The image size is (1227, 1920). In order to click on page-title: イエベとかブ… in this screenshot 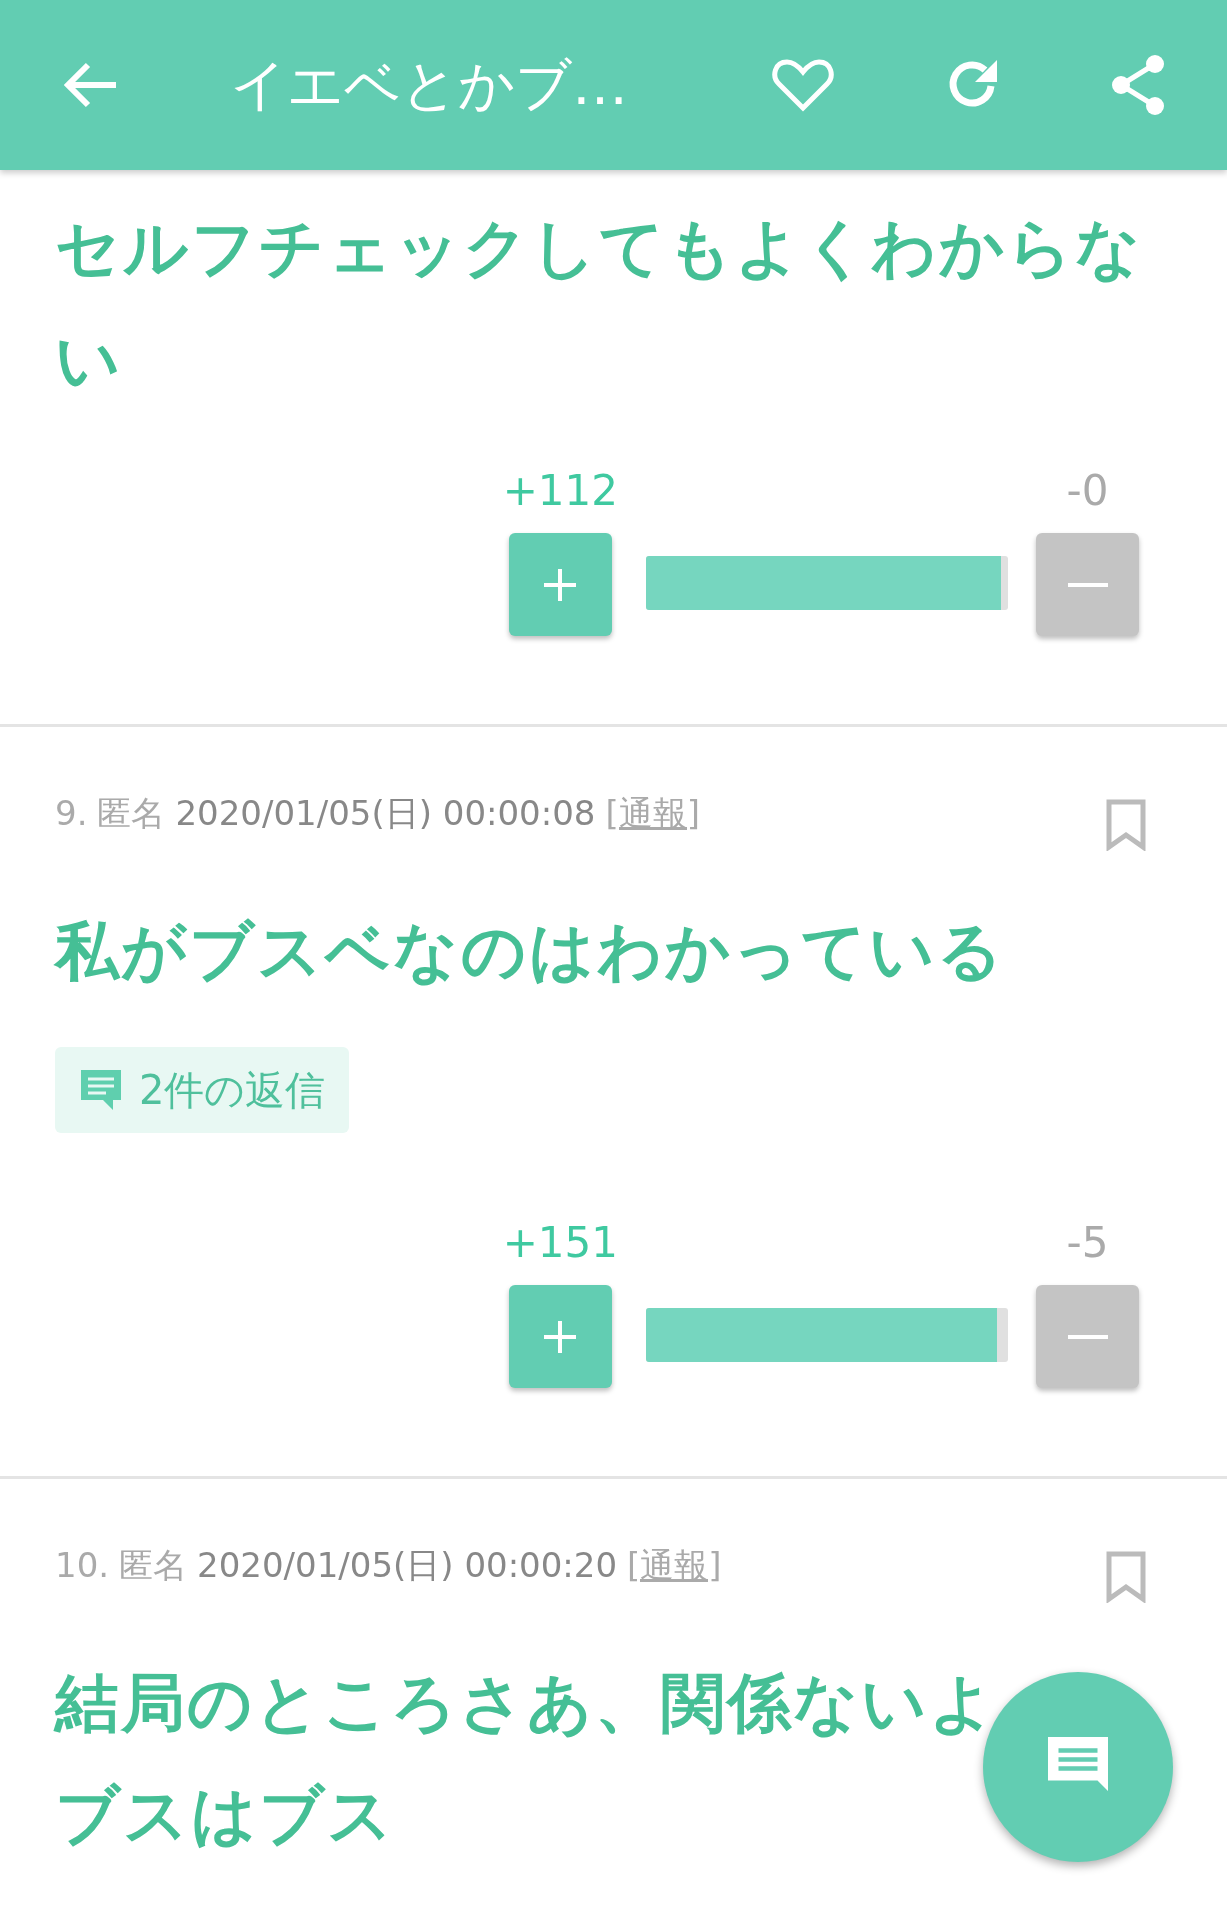, I will do `click(429, 85)`.